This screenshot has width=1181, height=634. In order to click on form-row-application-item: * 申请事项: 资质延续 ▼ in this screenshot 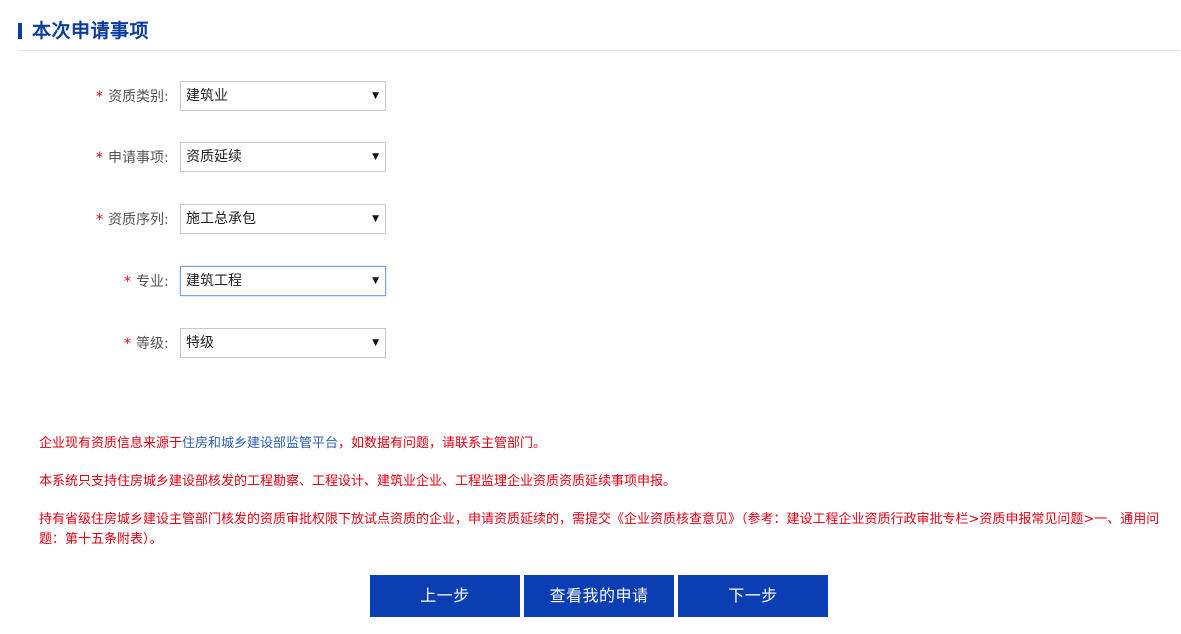, I will do `click(200, 158)`.